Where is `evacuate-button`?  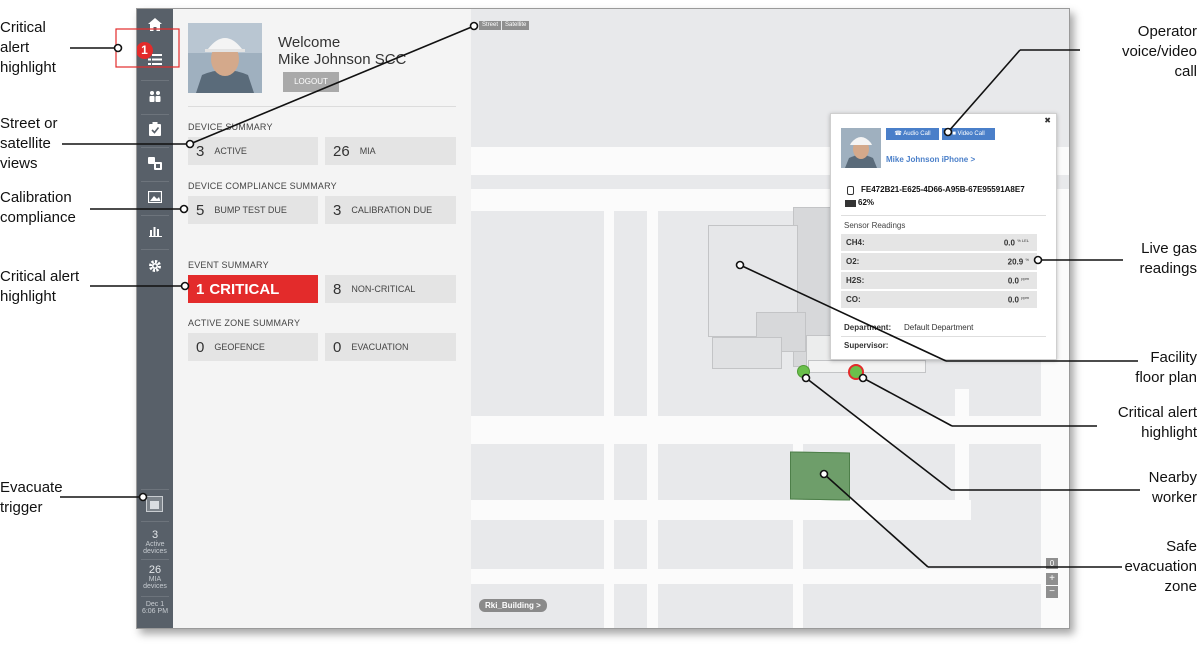
evacuate-button is located at coordinates (154, 504).